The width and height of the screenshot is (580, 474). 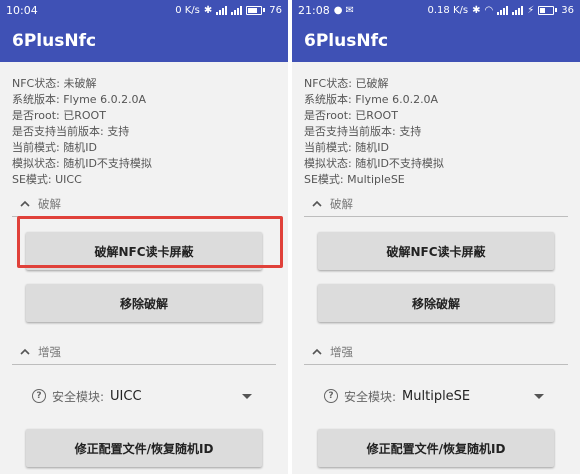 What do you see at coordinates (346, 83) in the screenshot?
I see `info-nfc-status: NFC状态: 已破解` at bounding box center [346, 83].